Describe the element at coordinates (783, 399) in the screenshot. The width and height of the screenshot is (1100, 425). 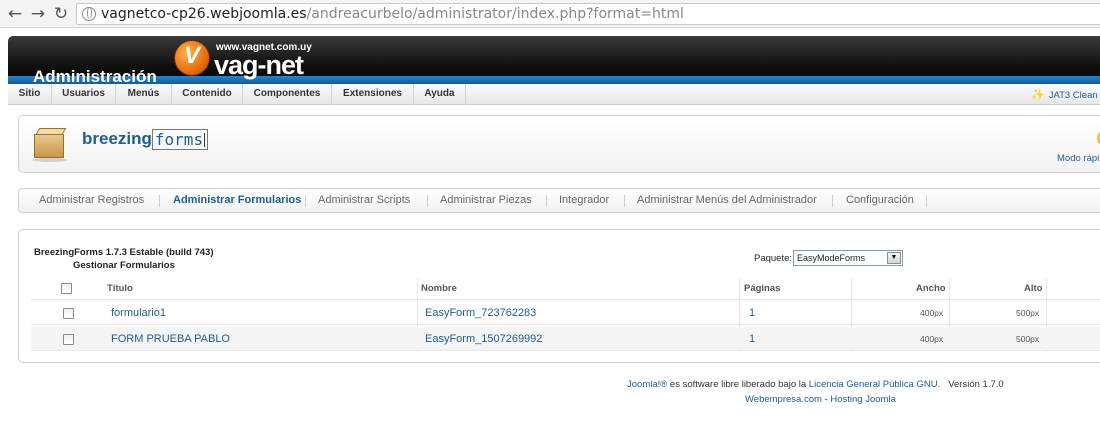
I see `webempresa-link: Webempresa.com` at that location.